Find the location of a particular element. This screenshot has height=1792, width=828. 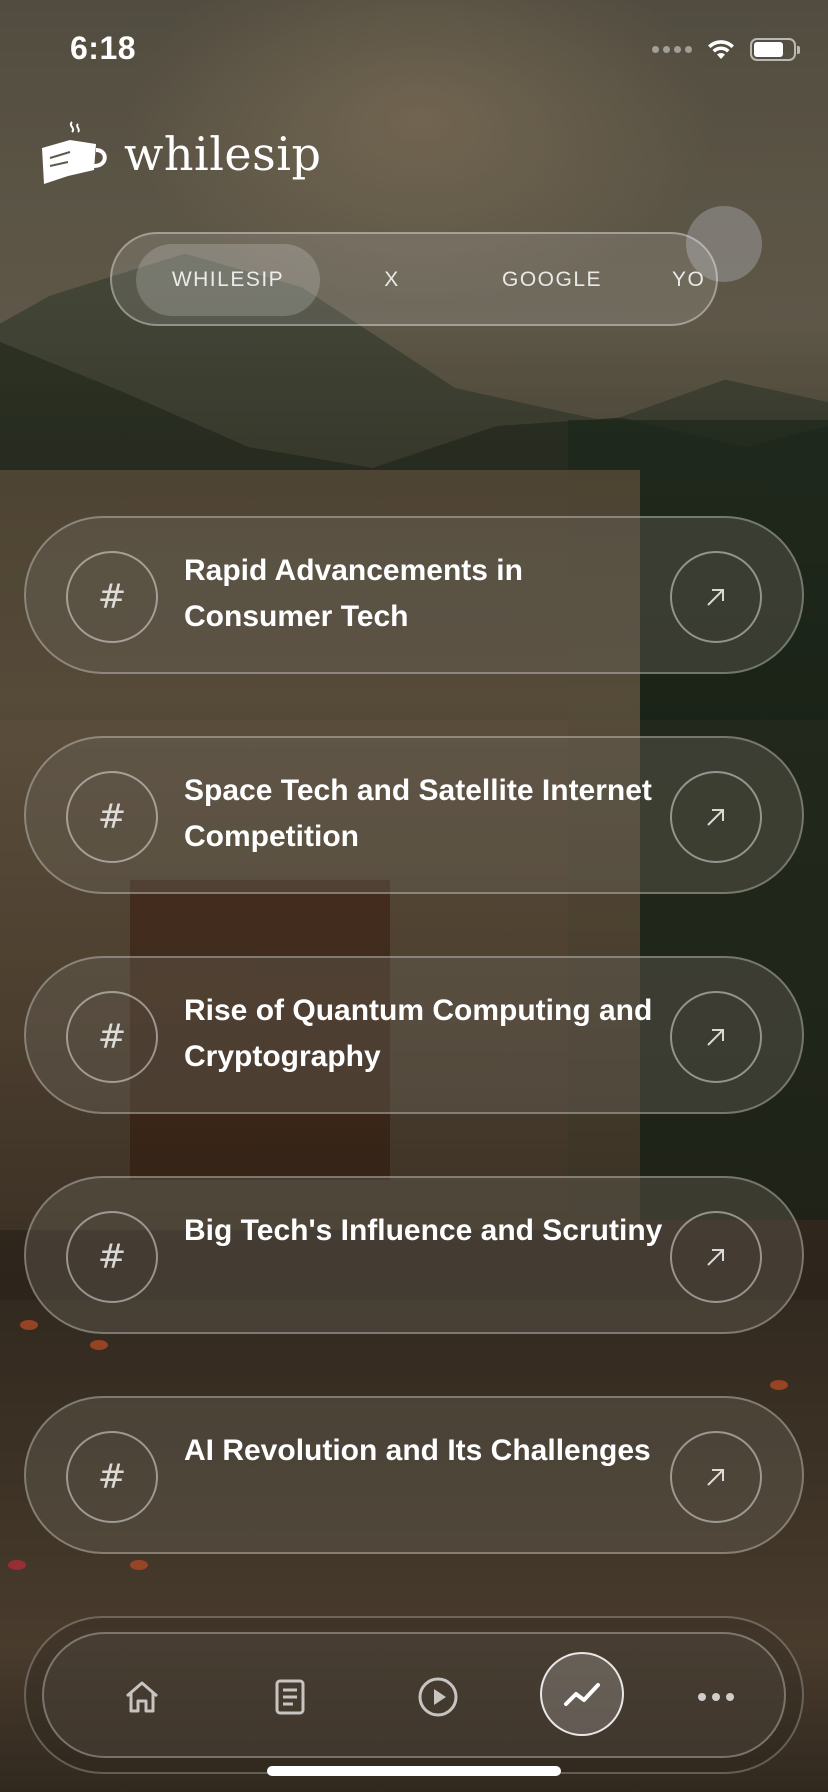

status-icons is located at coordinates (726, 49).